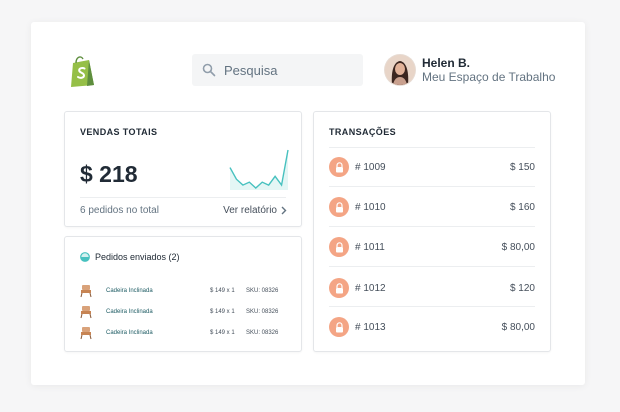 The width and height of the screenshot is (620, 412). Describe the element at coordinates (137, 257) in the screenshot. I see `shipped-orders-title: Pedidos enviados (2)` at that location.